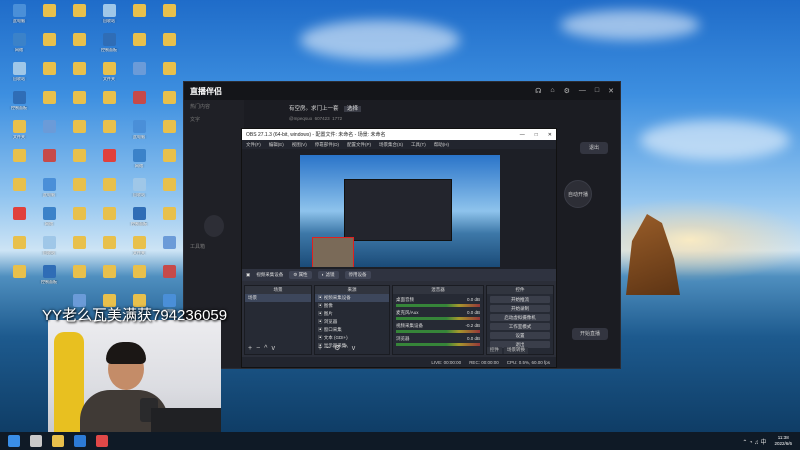 This screenshot has width=800, height=450. What do you see at coordinates (58, 441) in the screenshot?
I see `file-explorer-icon` at bounding box center [58, 441].